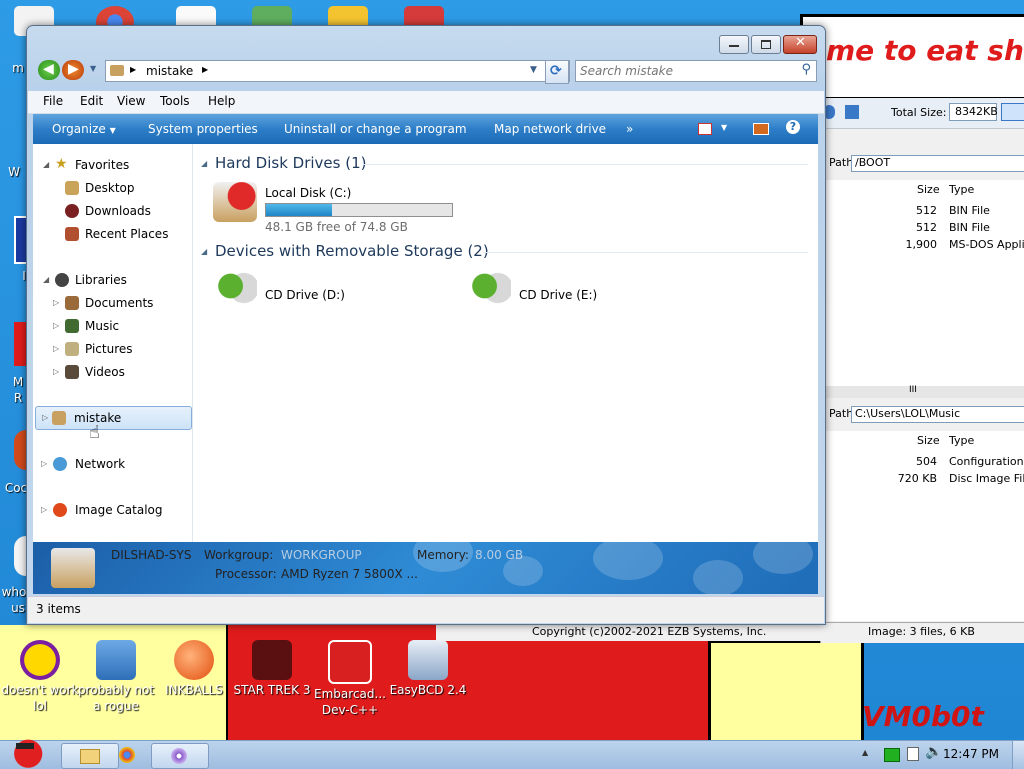 This screenshot has height=769, width=1024. I want to click on uninstall-program-button: Uninstall or change a program, so click(375, 129).